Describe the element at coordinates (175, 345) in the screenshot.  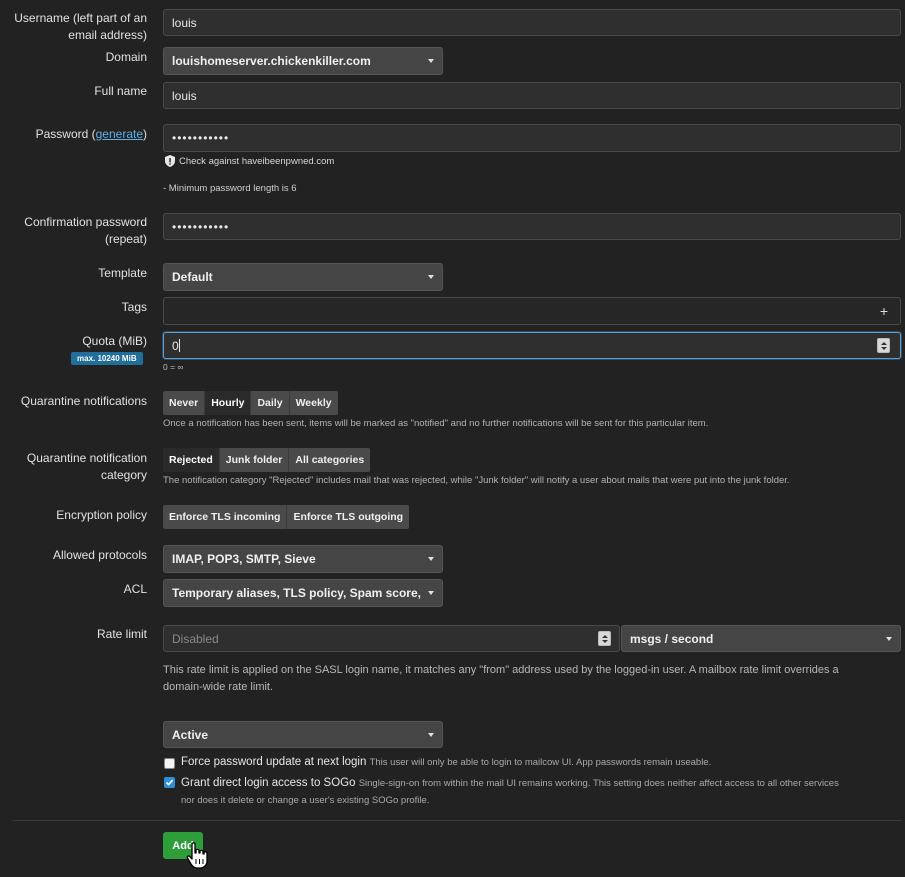
I see `quota-value: 0` at that location.